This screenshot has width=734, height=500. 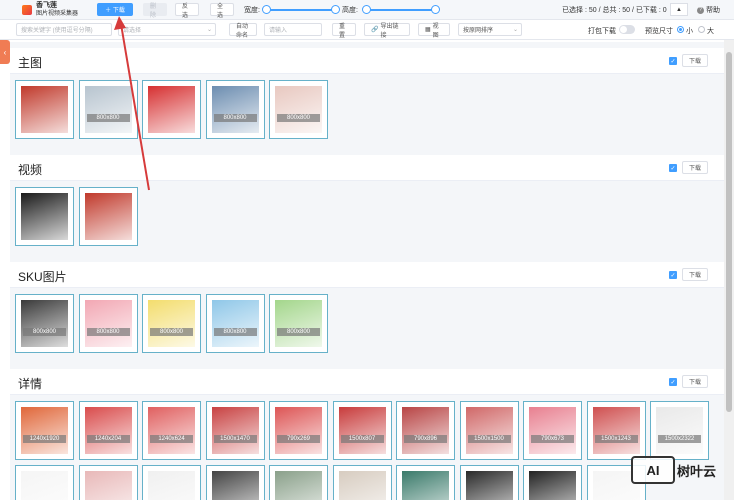 What do you see at coordinates (367, 382) in the screenshot?
I see `section-header: 详情 ✓ 下载` at bounding box center [367, 382].